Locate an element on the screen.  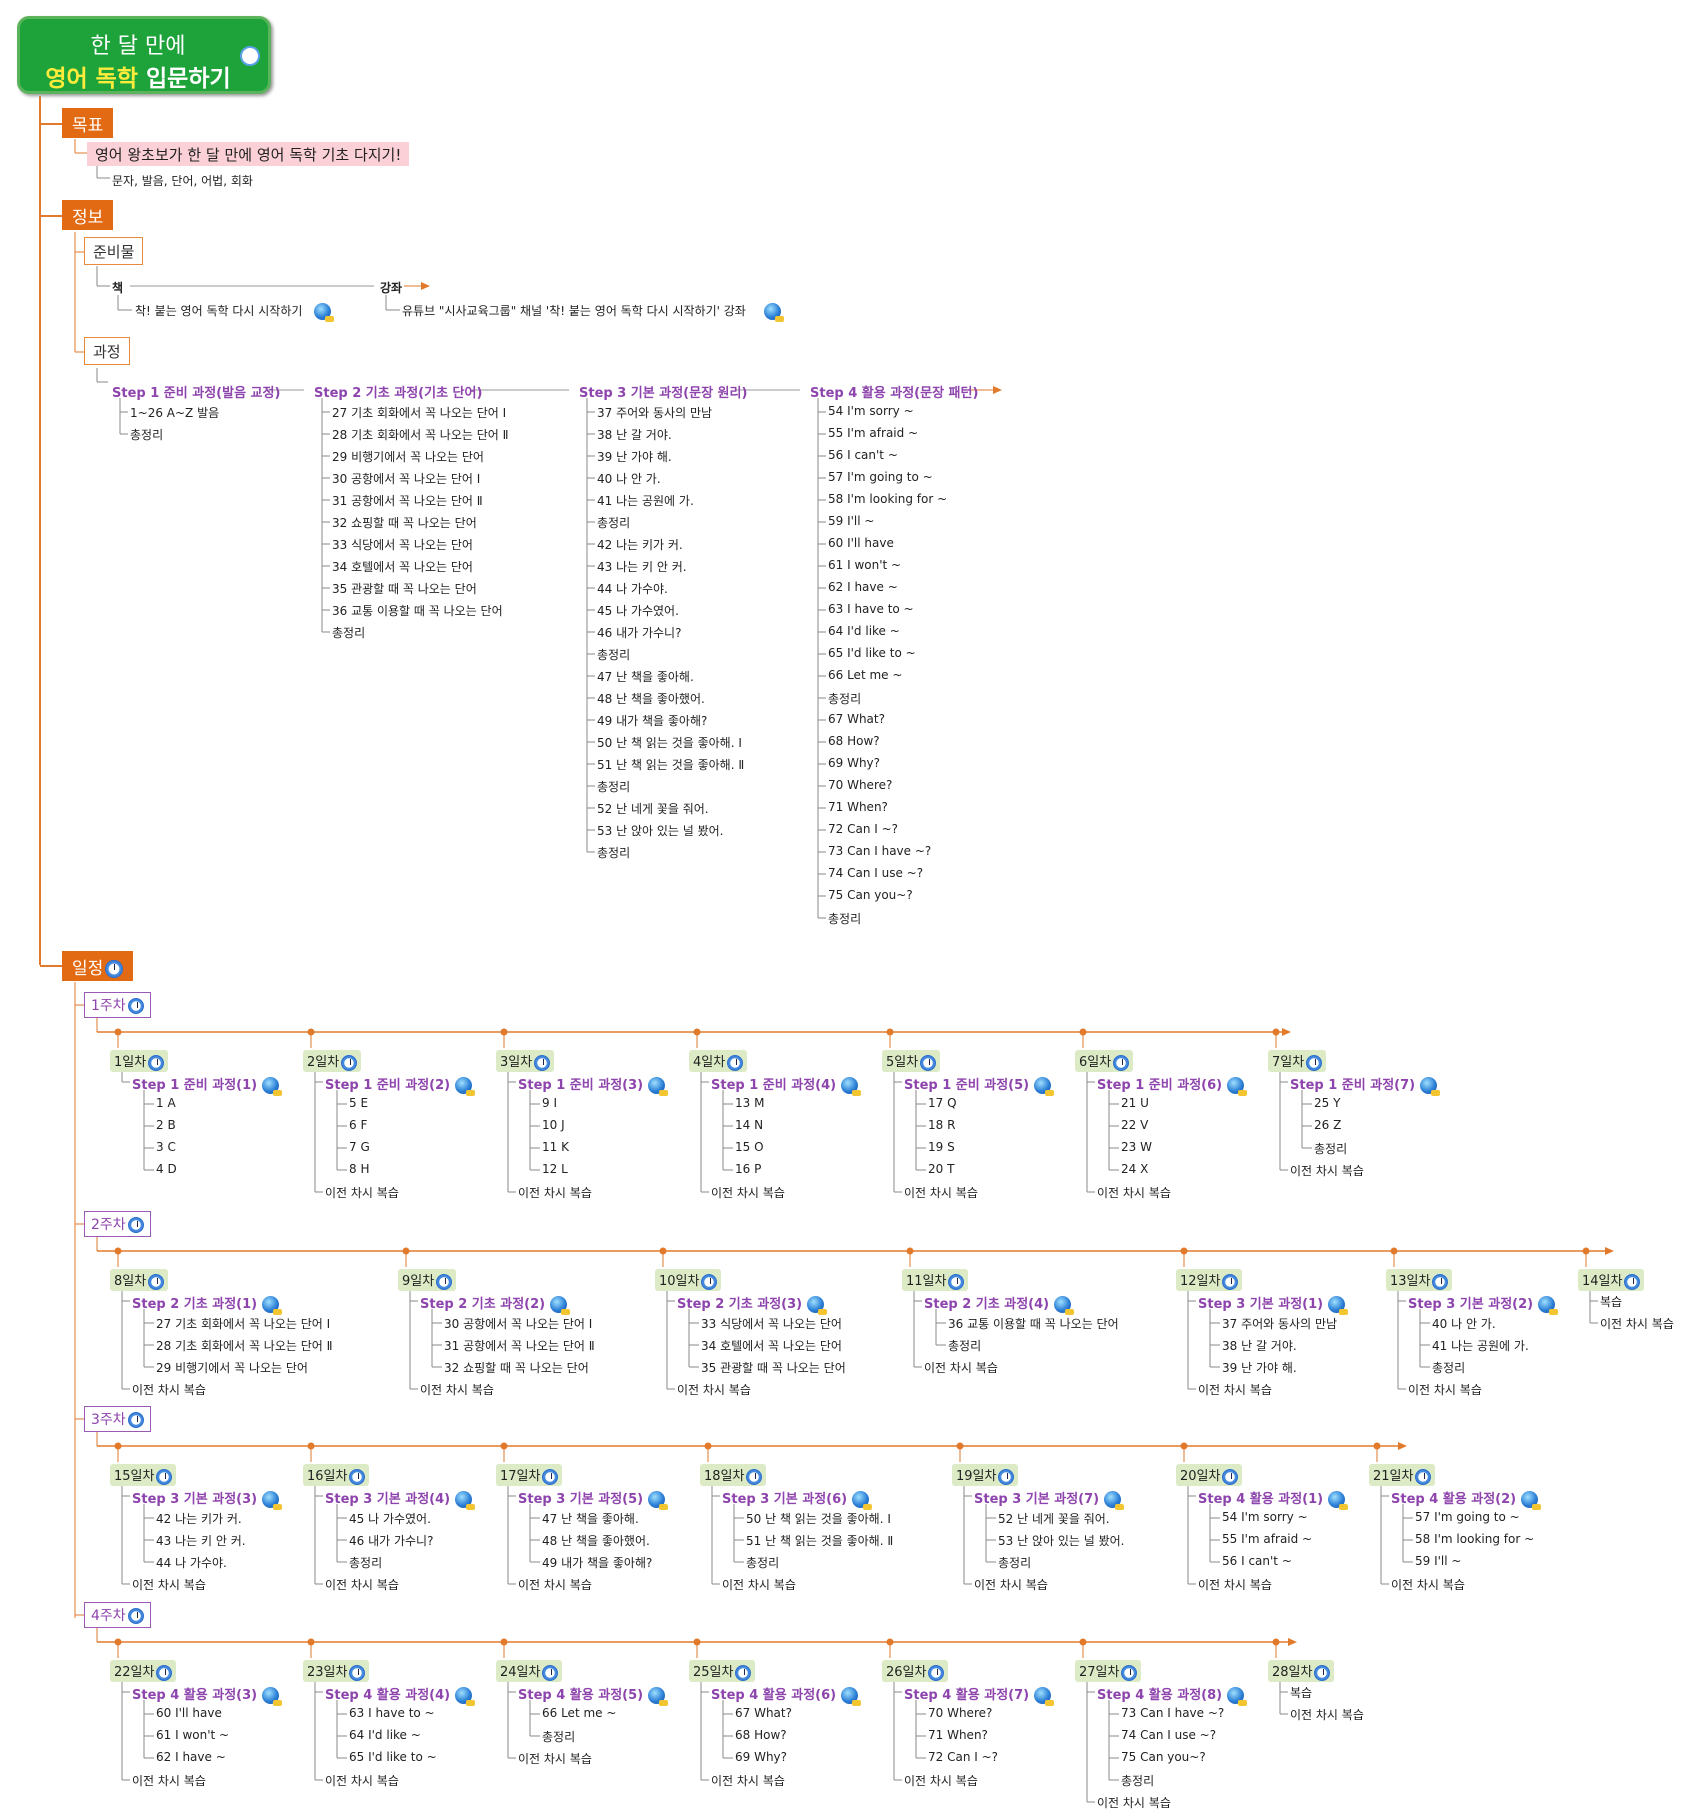
day-topic: 15일차 is located at coordinates (143, 1475).